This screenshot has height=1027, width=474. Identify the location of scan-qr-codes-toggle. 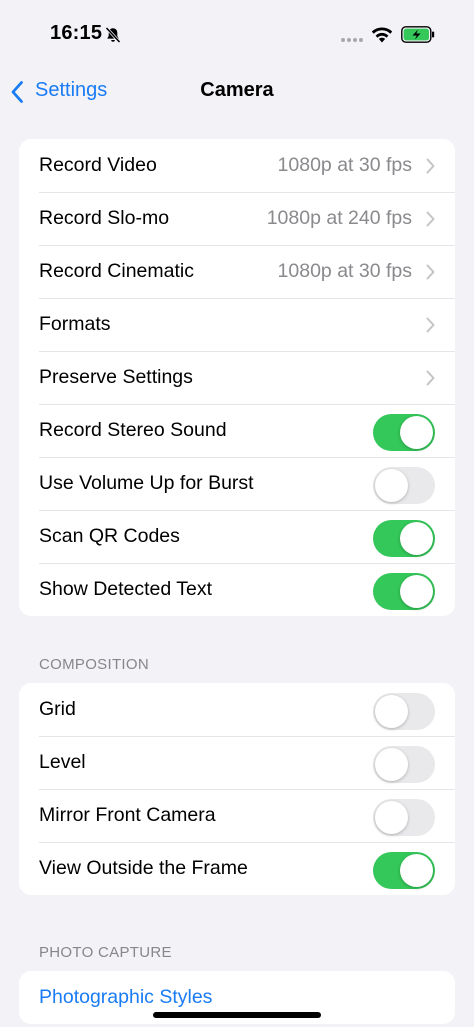
(404, 538).